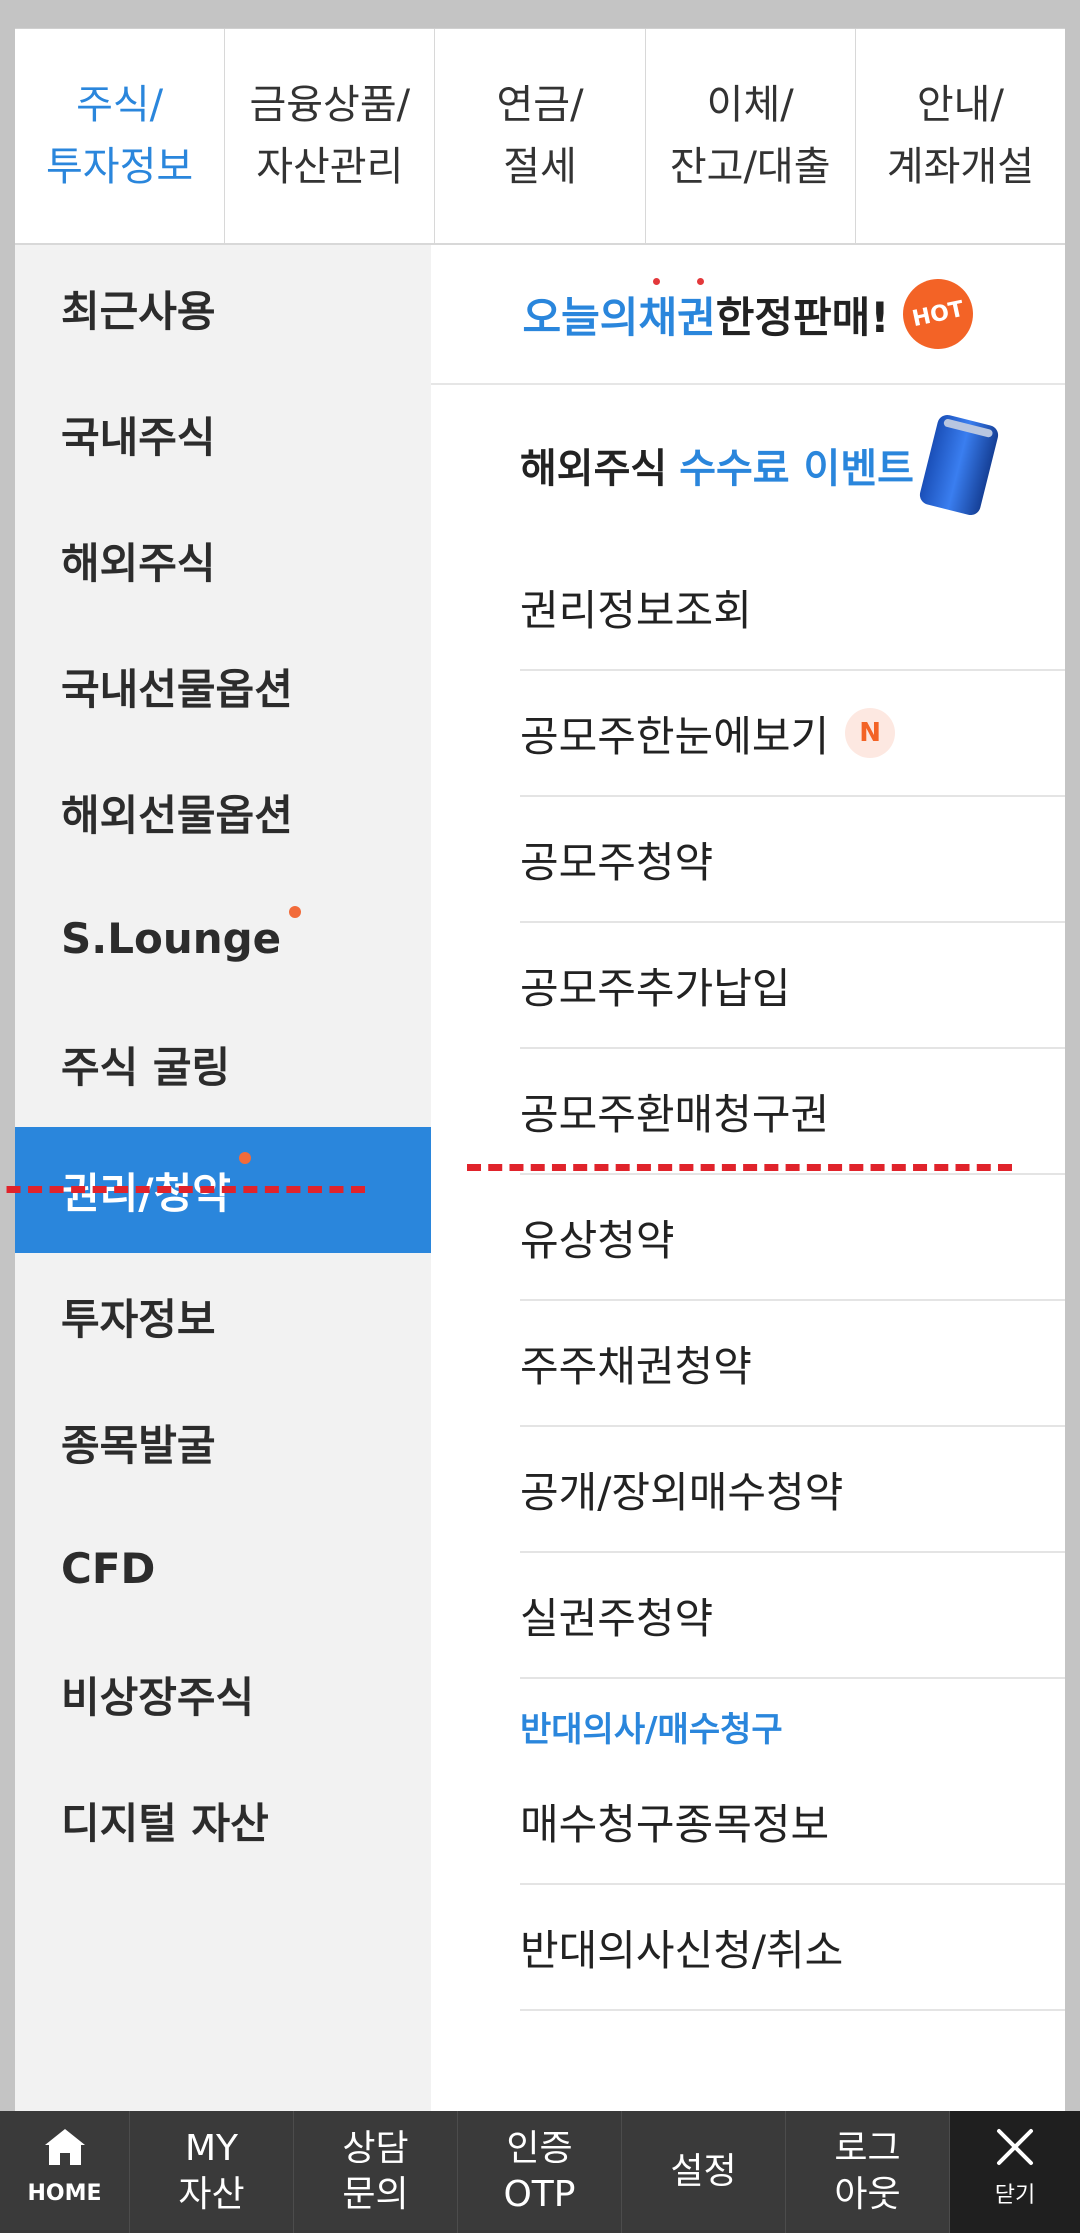  I want to click on tab-financial-products: 금융상품/ 자산관리, so click(330, 136).